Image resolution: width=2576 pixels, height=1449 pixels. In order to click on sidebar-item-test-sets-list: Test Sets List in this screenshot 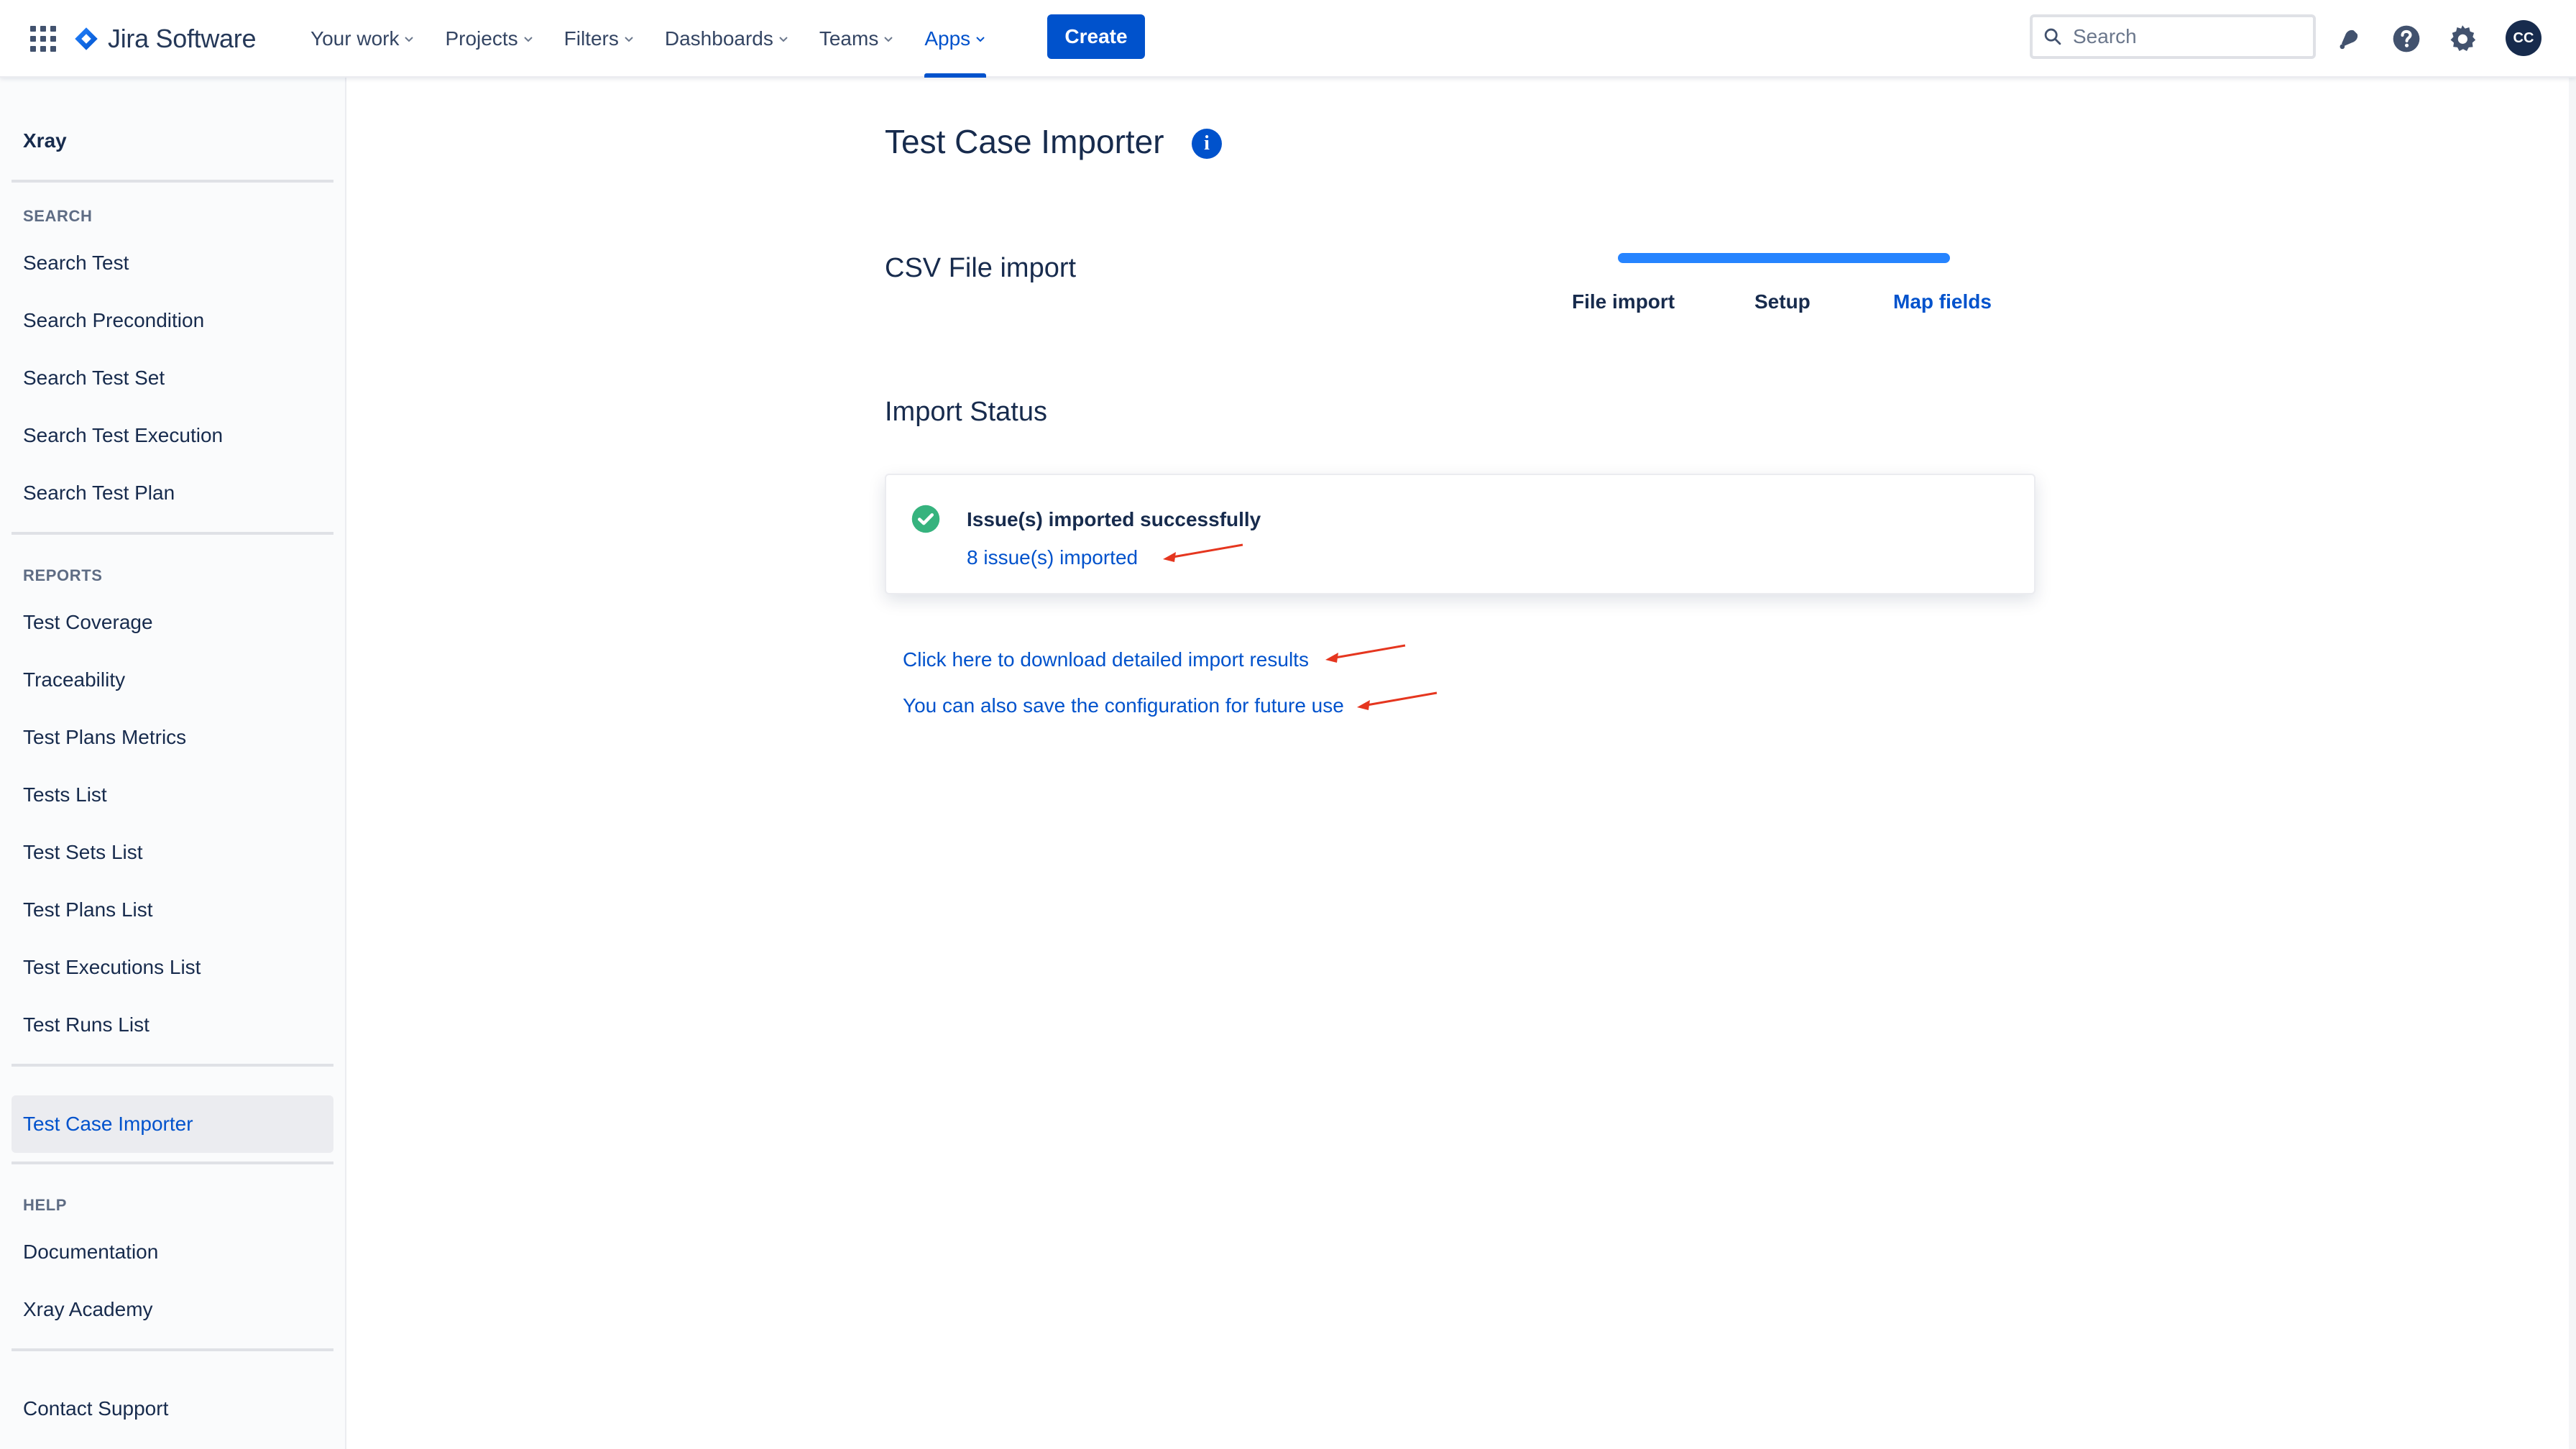, I will do `click(83, 852)`.